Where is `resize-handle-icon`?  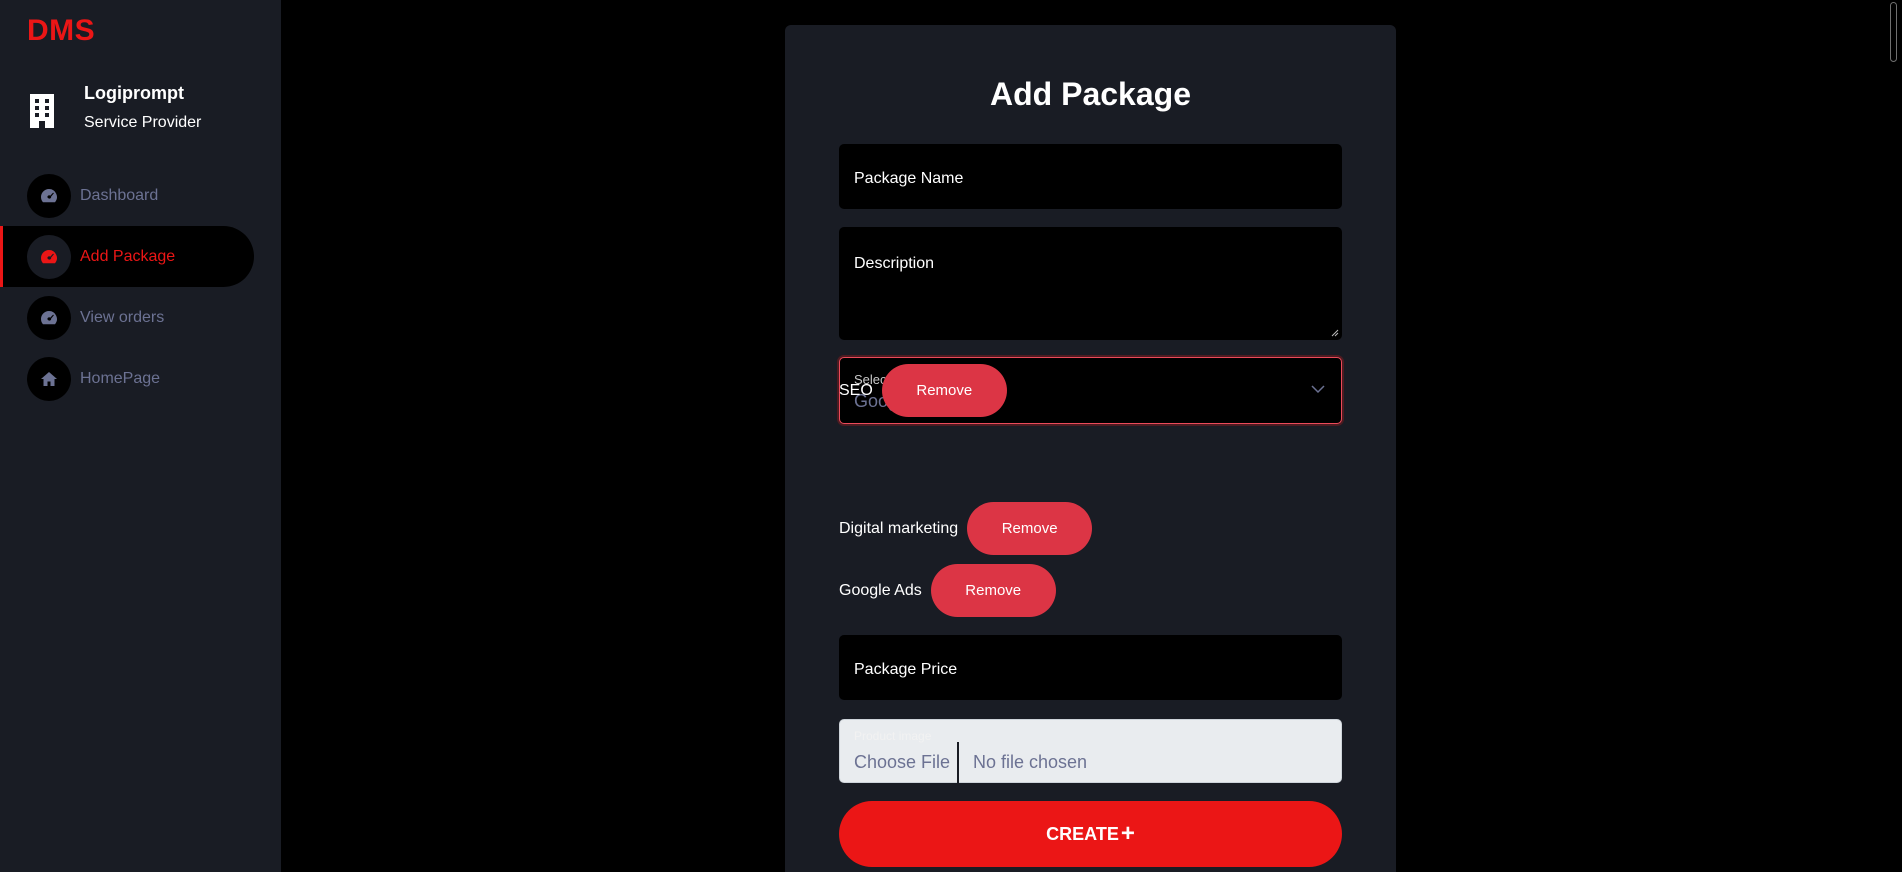 resize-handle-icon is located at coordinates (1334, 332).